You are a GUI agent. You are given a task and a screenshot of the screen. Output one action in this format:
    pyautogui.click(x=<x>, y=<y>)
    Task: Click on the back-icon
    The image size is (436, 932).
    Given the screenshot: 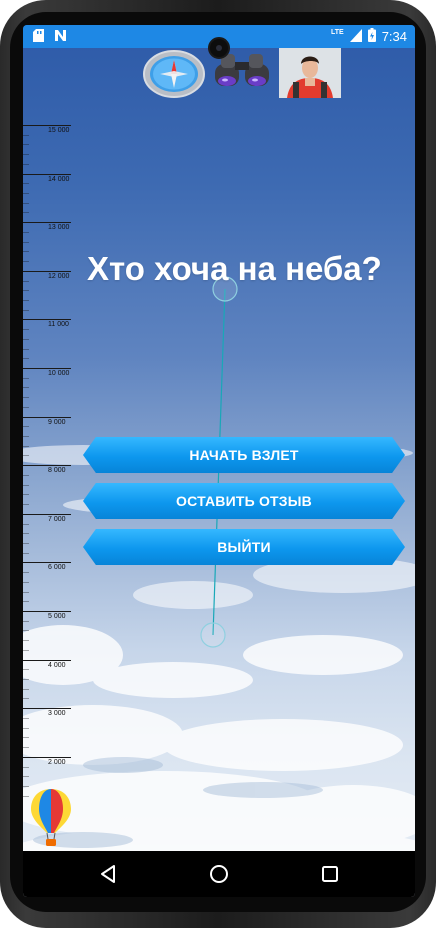 What is the action you would take?
    pyautogui.click(x=109, y=874)
    